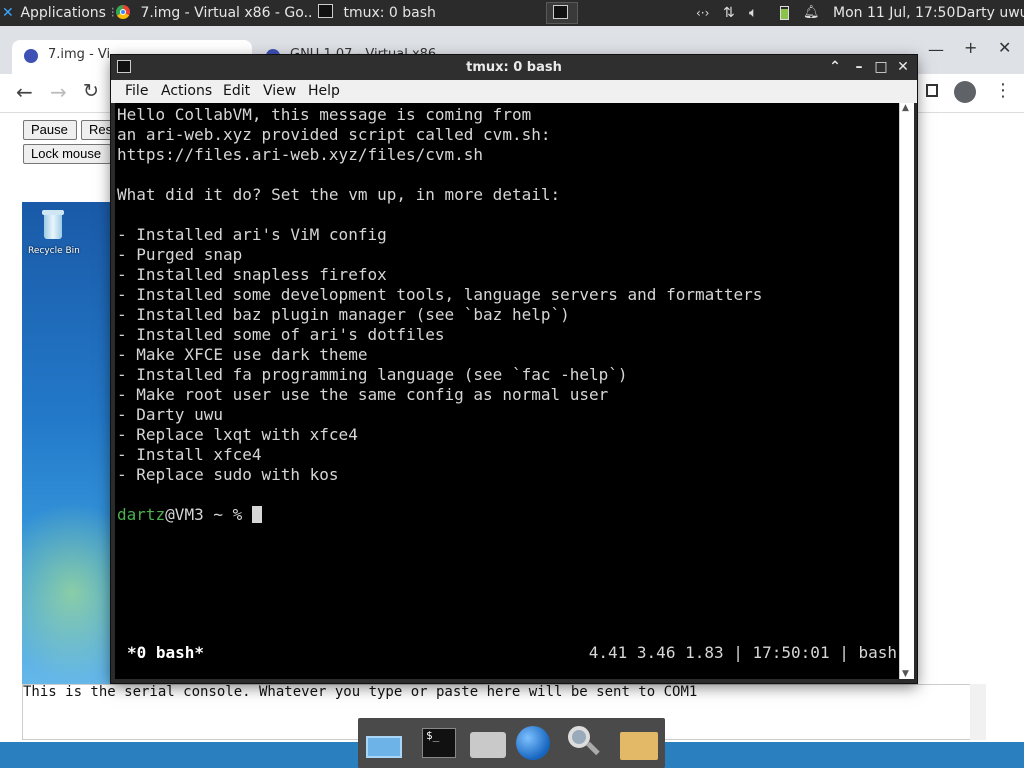  I want to click on lock-mouse-button: Lock mouse, so click(67, 154).